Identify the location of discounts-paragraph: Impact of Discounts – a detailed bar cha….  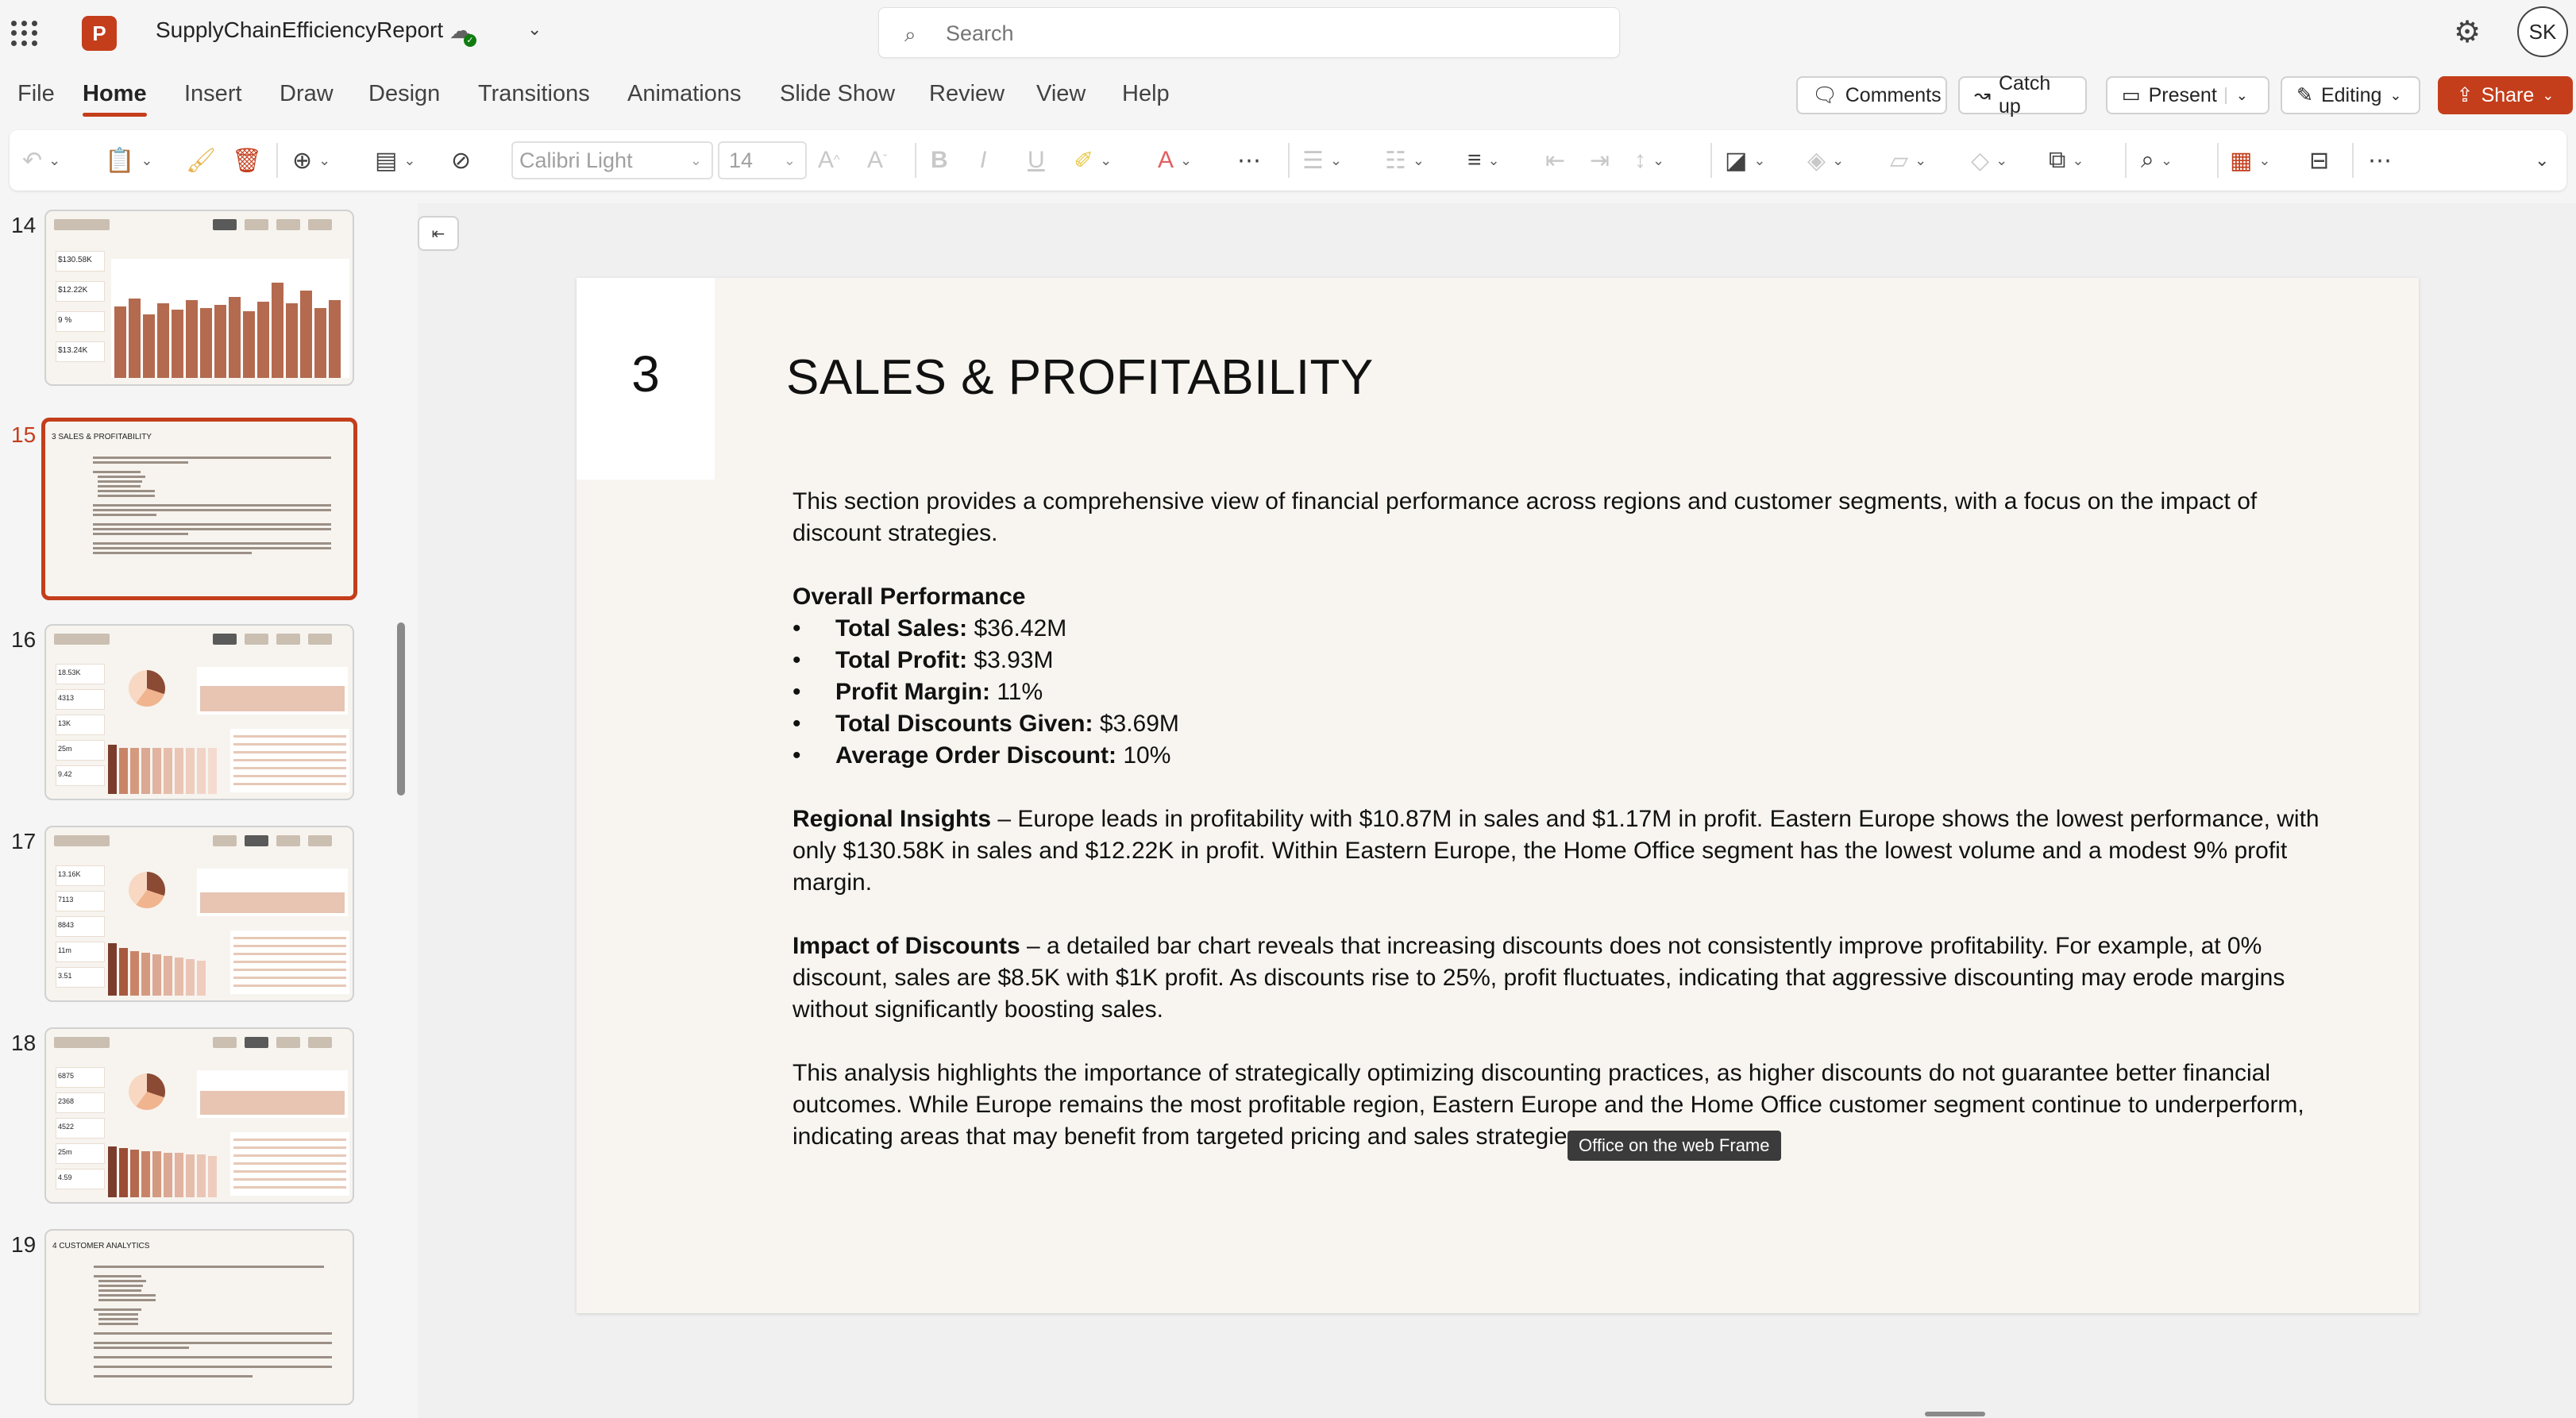
(1538, 978).